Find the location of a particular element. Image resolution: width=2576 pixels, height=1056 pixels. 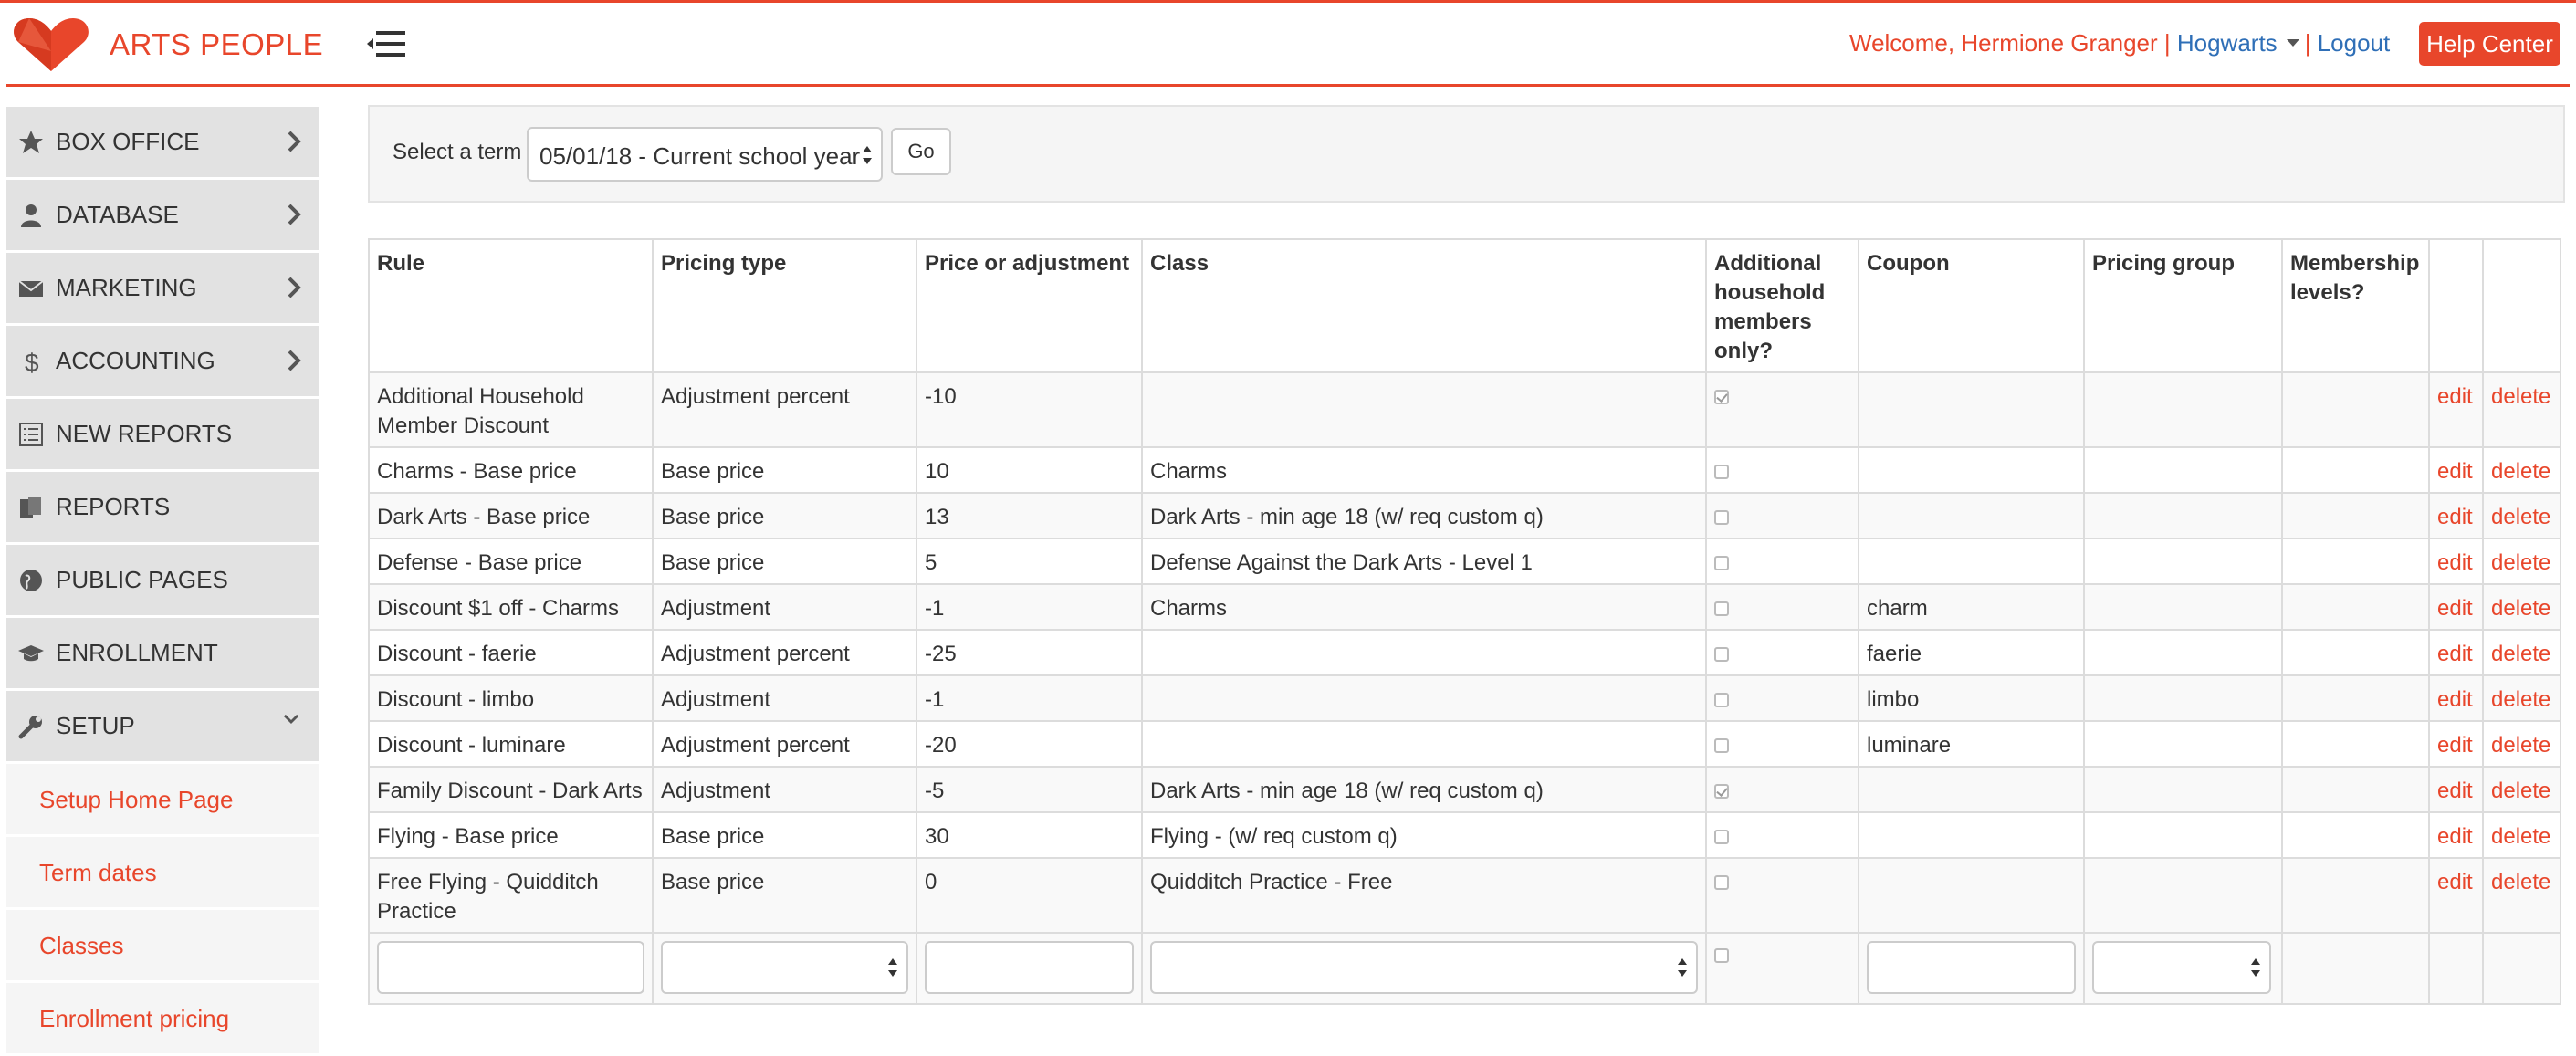

term-select: 05/01/18 - Current school year is located at coordinates (705, 155).